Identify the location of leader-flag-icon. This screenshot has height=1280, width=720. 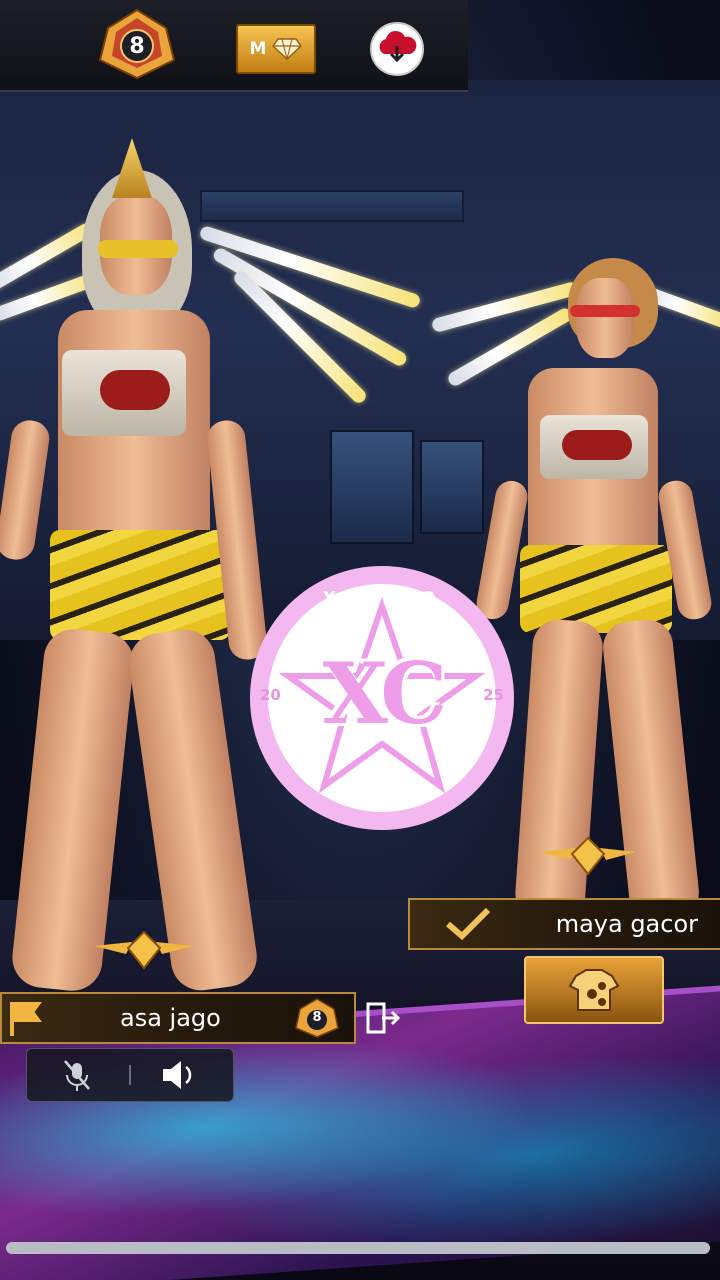
(26, 1019).